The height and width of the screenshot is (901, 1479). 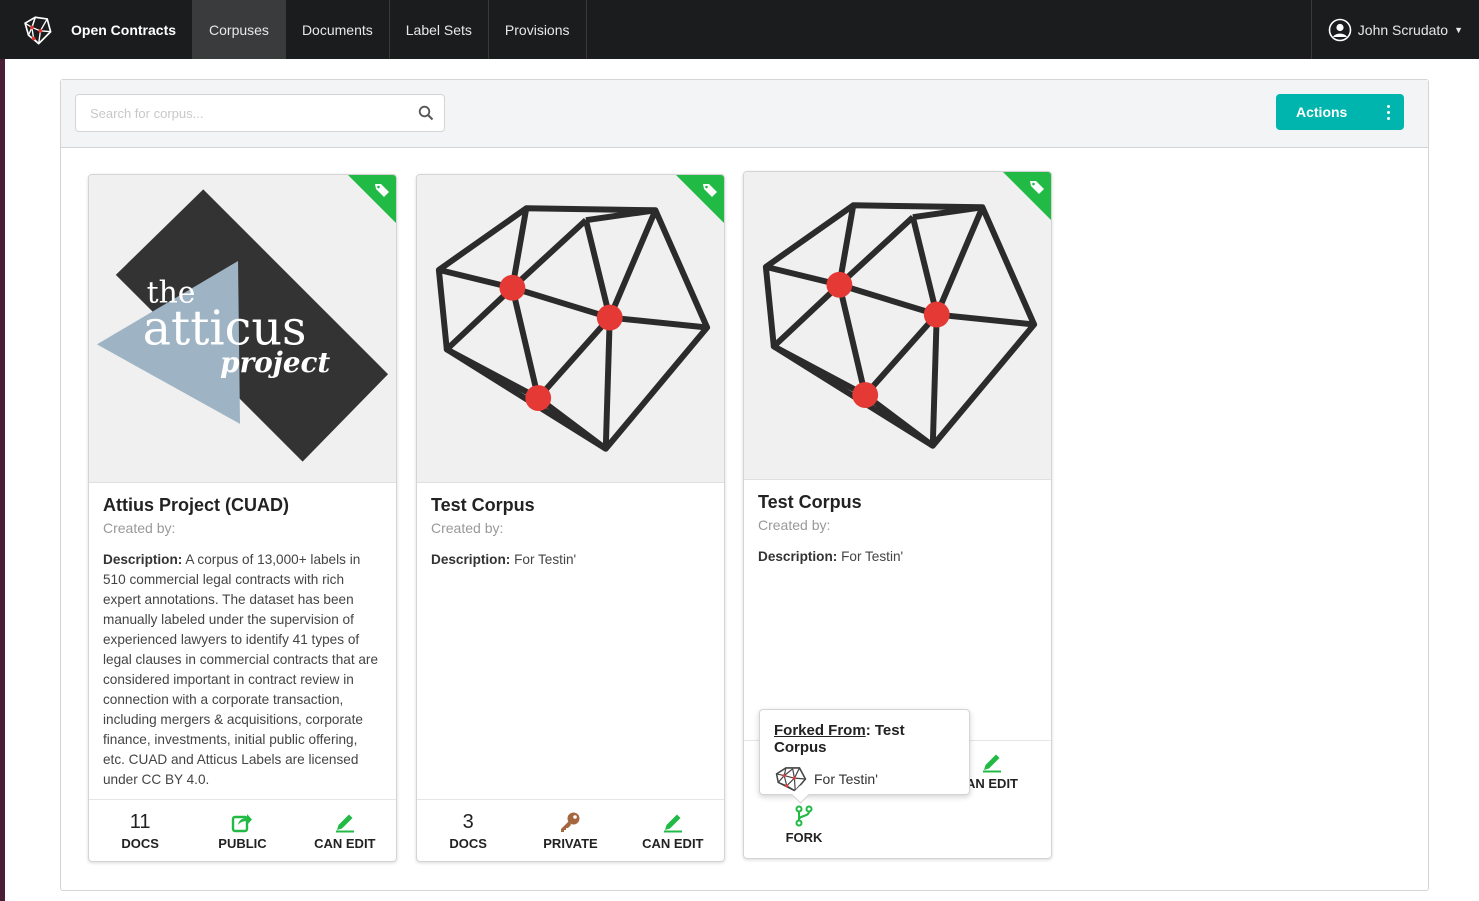 I want to click on nav-item-corpuses: Corpuses, so click(x=239, y=29).